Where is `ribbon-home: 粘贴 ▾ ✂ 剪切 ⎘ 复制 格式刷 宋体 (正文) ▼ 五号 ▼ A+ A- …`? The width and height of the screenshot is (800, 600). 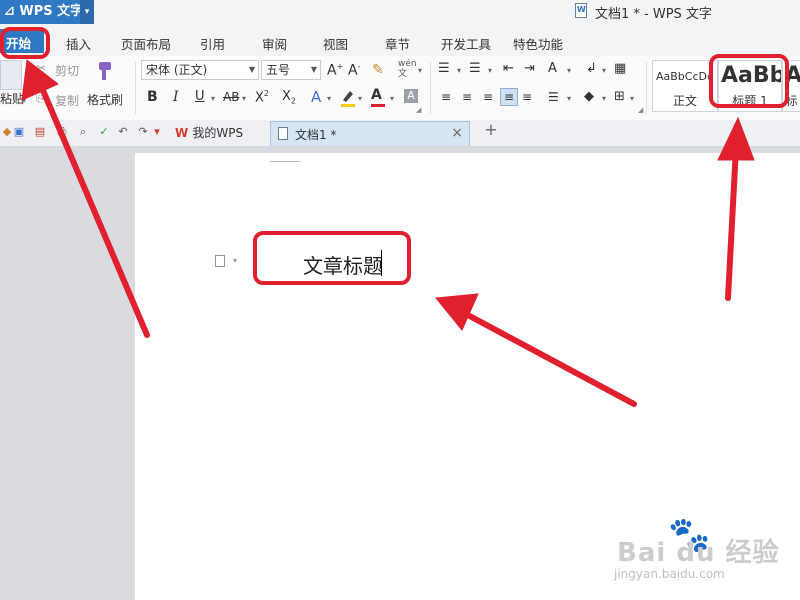
ribbon-home: 粘贴 ▾ ✂ 剪切 ⎘ 复制 格式刷 宋体 (正文) ▼ 五号 ▼ A+ A- … is located at coordinates (400, 88).